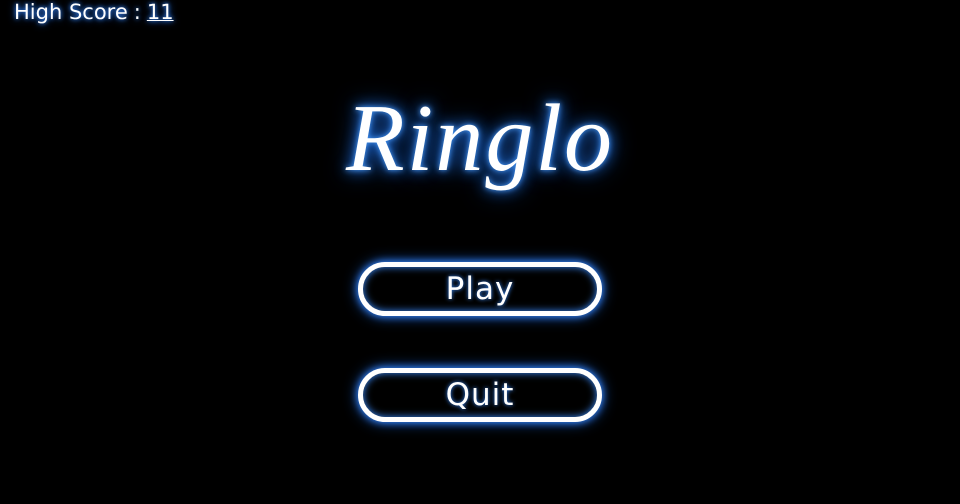 This screenshot has width=960, height=504. Describe the element at coordinates (480, 395) in the screenshot. I see `menu-button: Quit` at that location.